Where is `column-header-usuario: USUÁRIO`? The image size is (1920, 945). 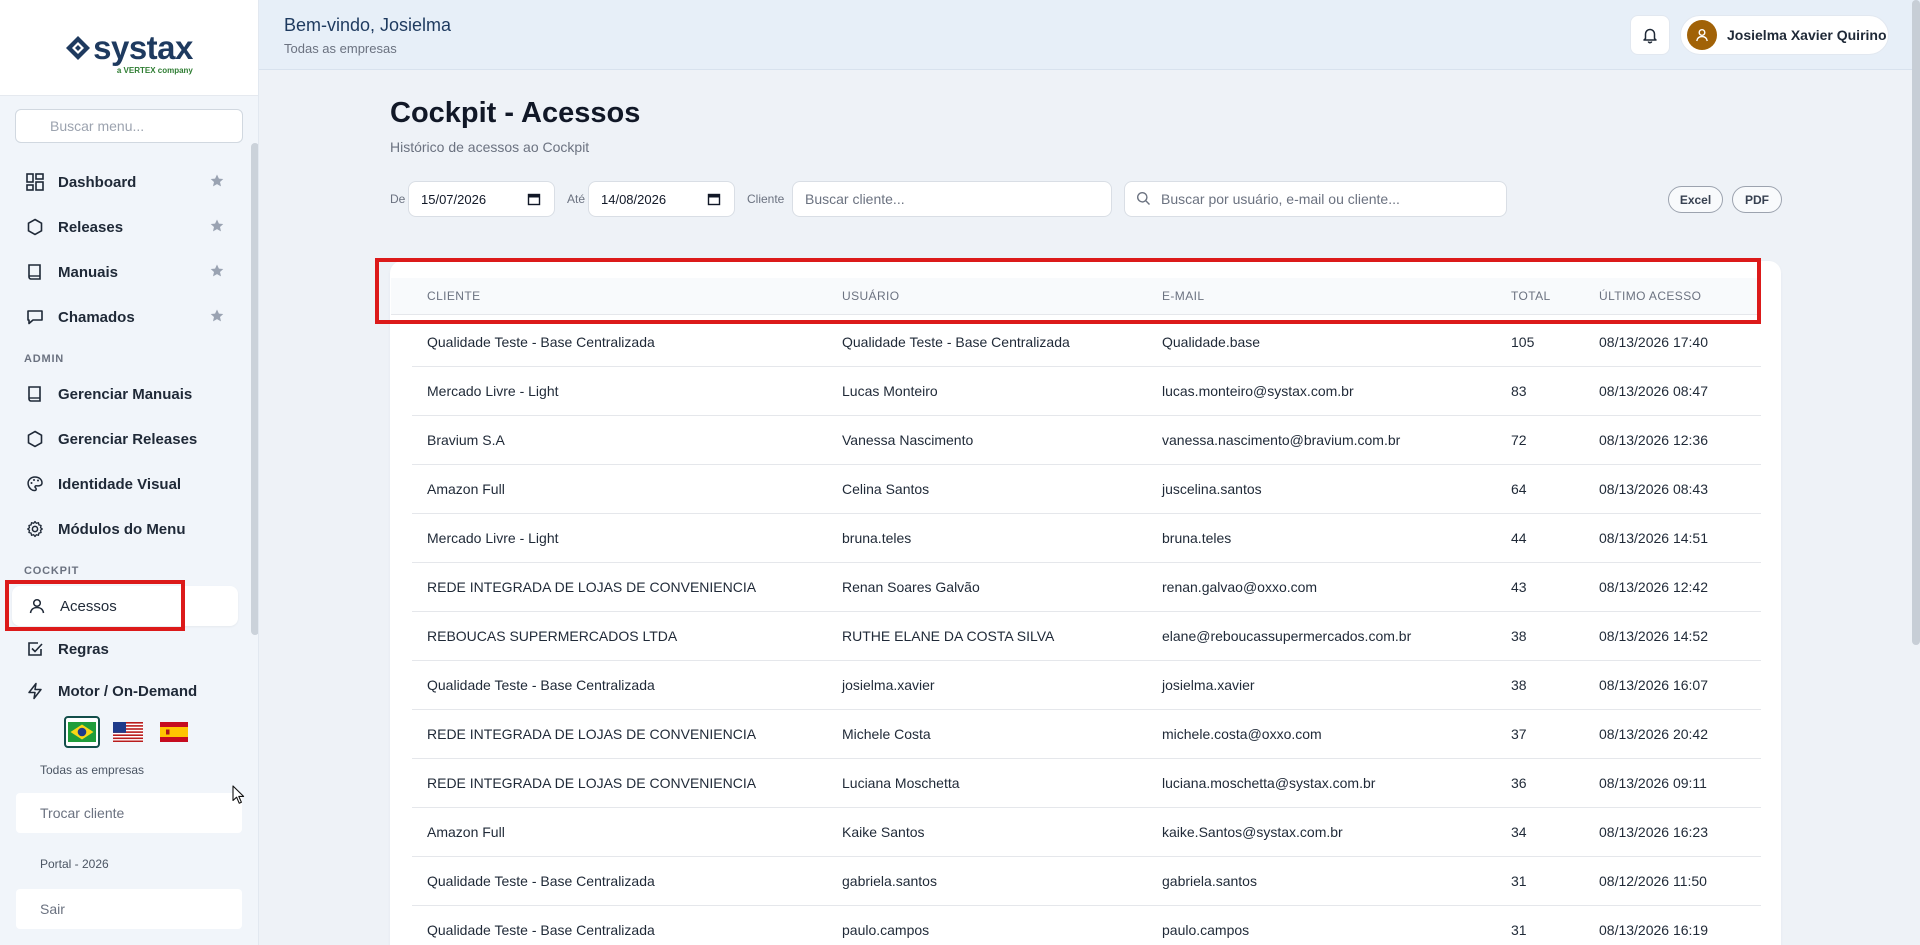 column-header-usuario: USUÁRIO is located at coordinates (870, 296).